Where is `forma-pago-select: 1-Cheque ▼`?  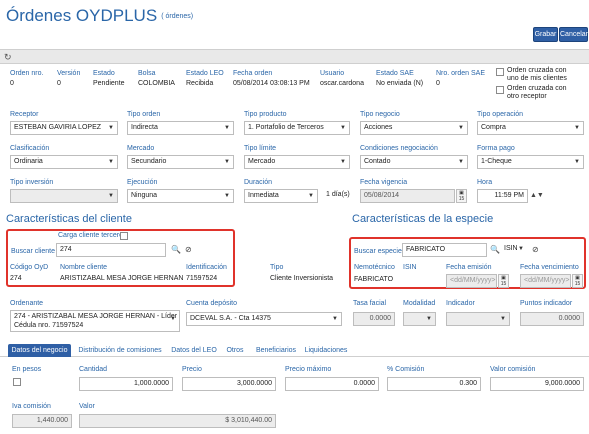 forma-pago-select: 1-Cheque ▼ is located at coordinates (530, 162).